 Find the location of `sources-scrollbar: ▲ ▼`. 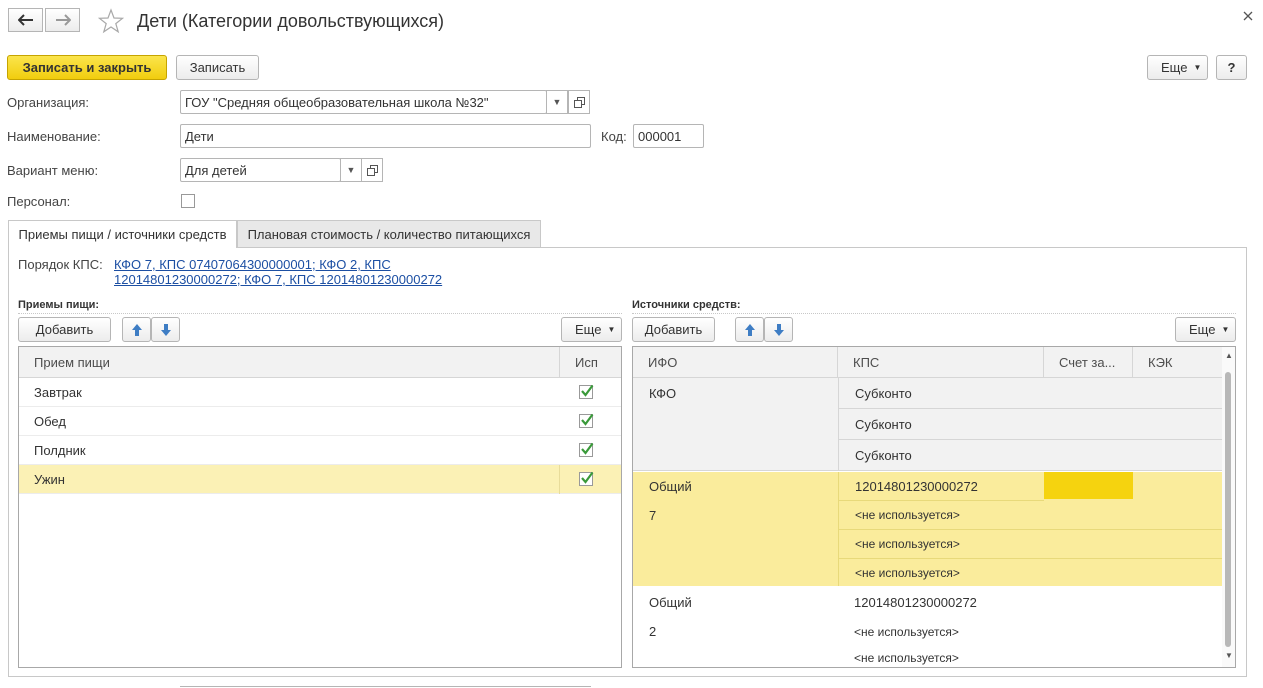

sources-scrollbar: ▲ ▼ is located at coordinates (1228, 507).